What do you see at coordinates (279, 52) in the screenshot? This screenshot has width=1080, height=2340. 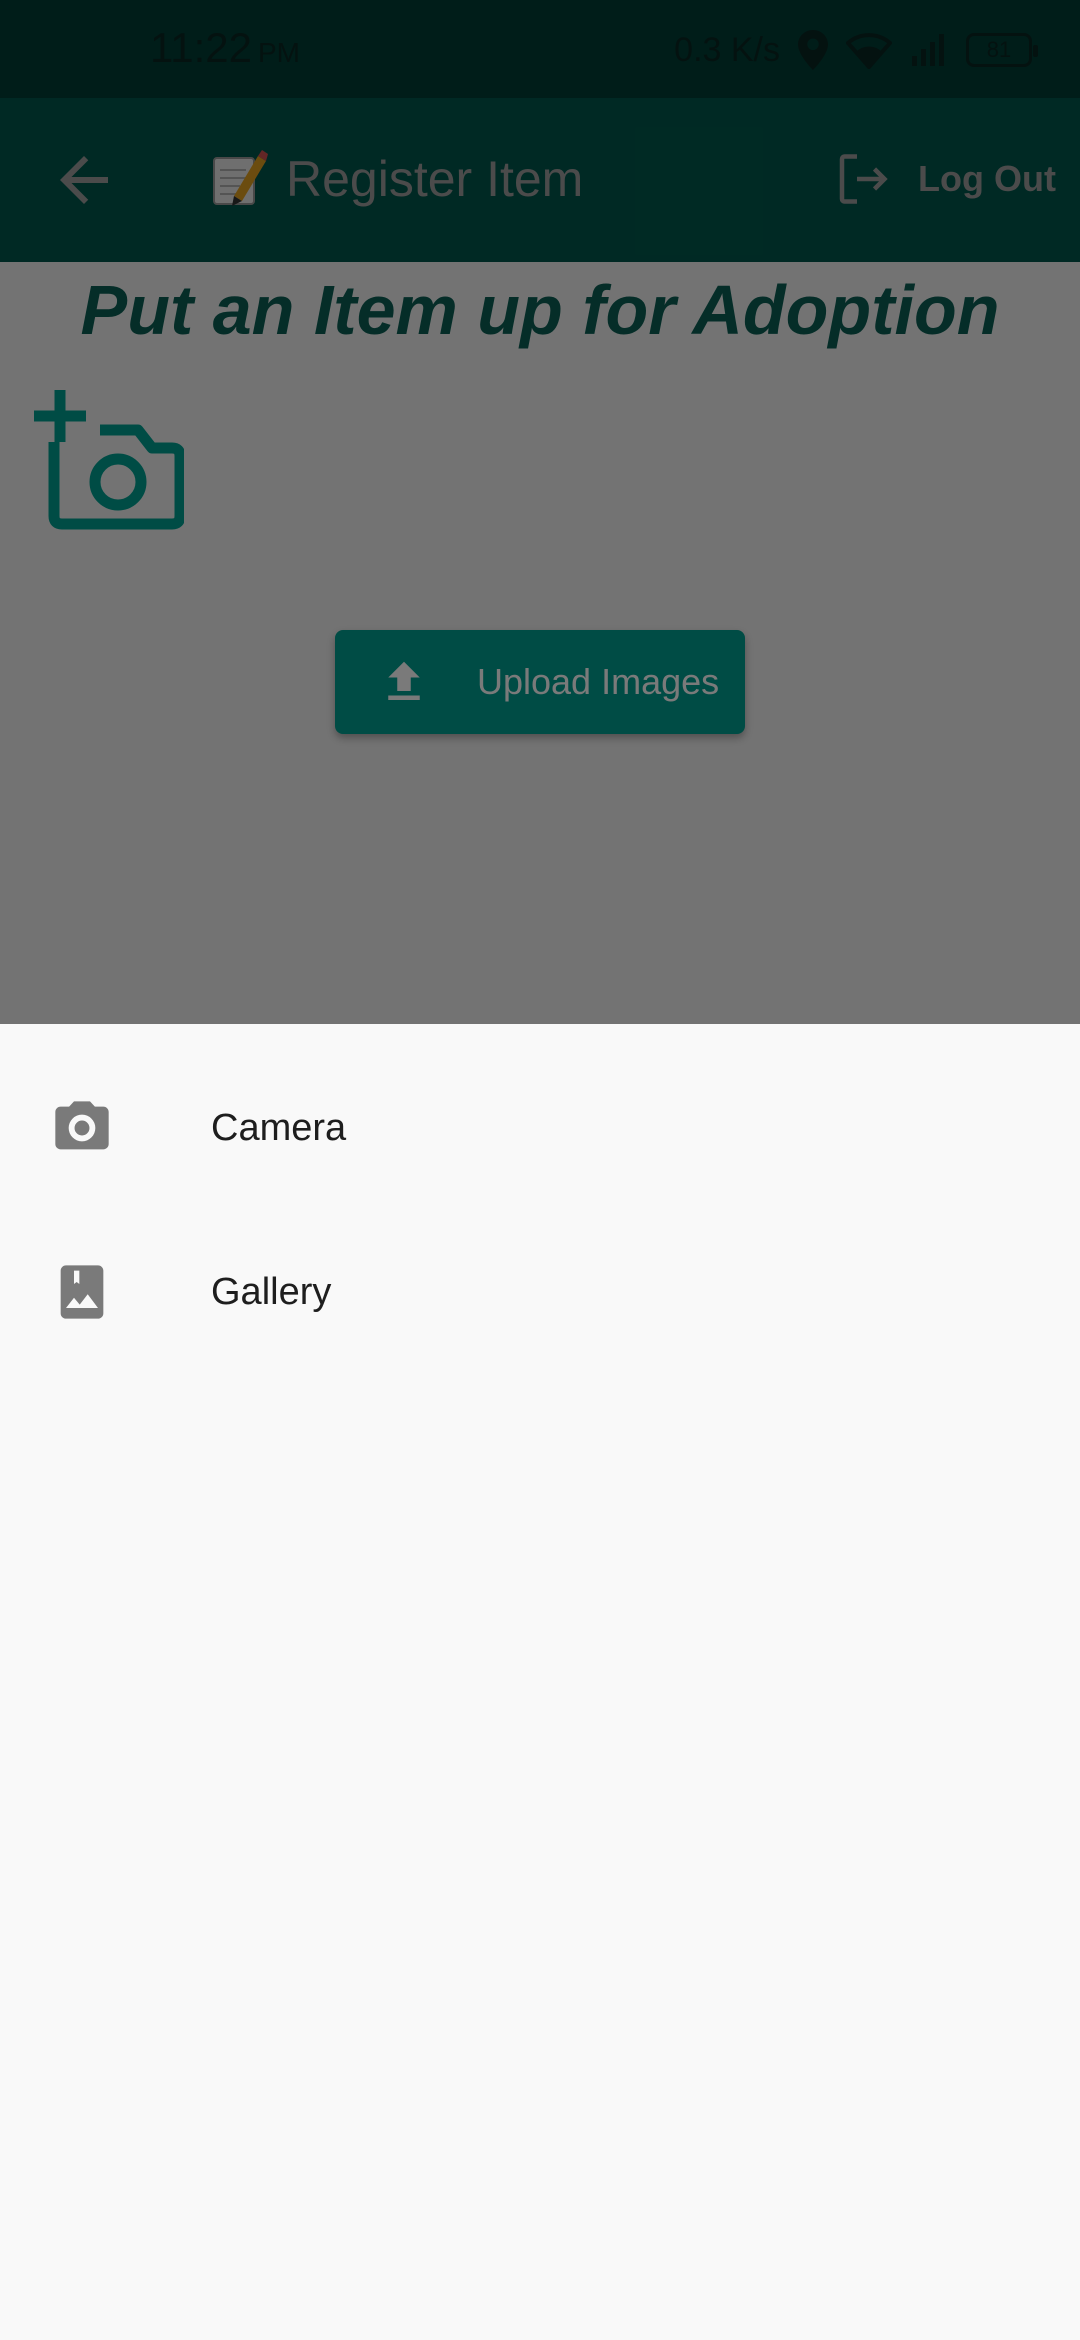 I see `status-ampm: PM` at bounding box center [279, 52].